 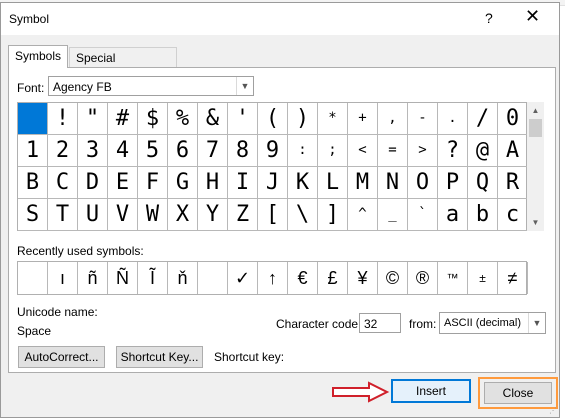 What do you see at coordinates (93, 119) in the screenshot?
I see `symbol-cell: "` at bounding box center [93, 119].